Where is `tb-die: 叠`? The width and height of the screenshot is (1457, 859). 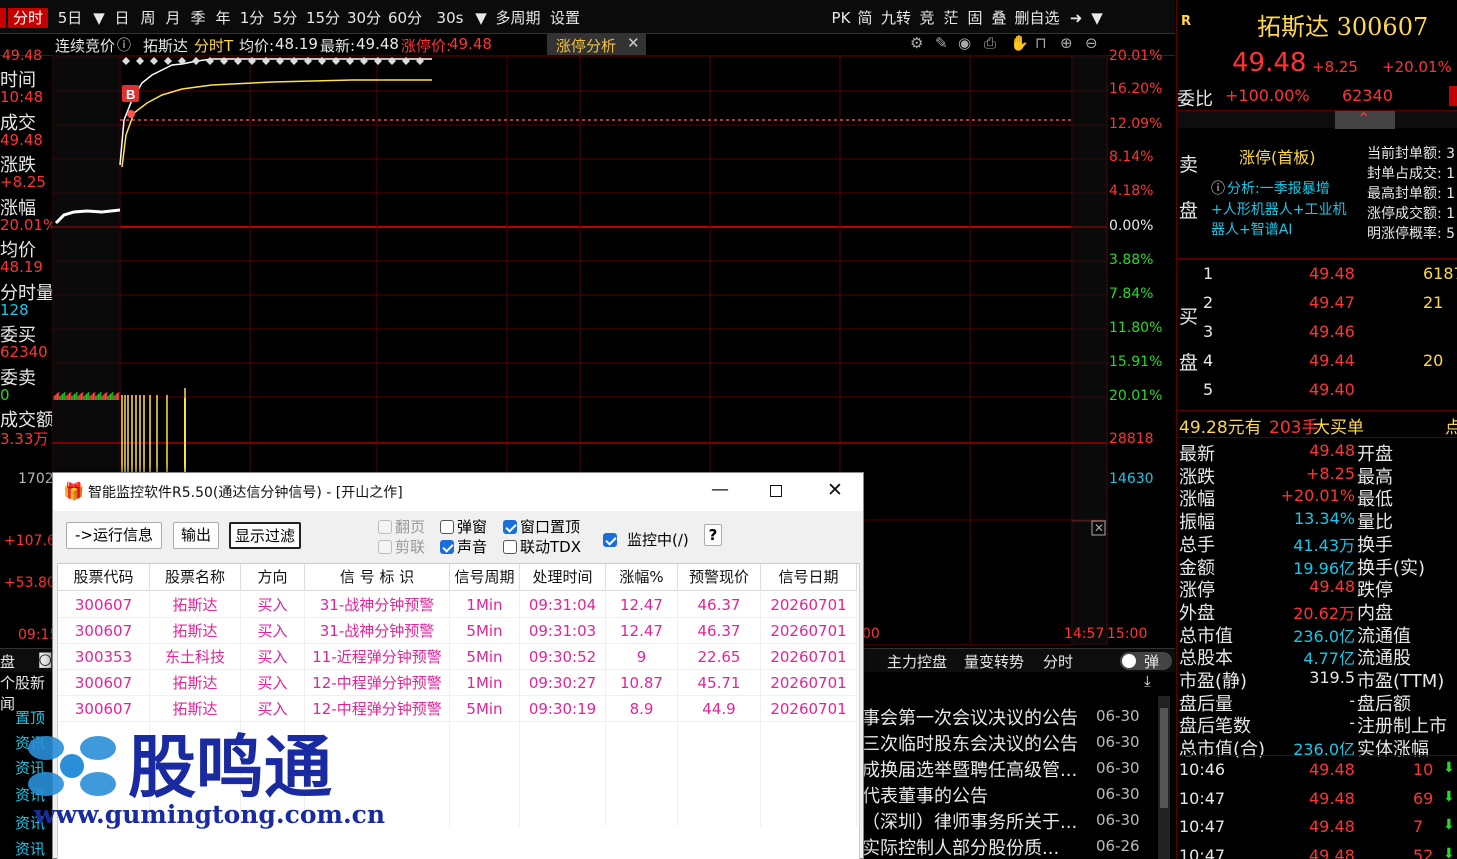
tb-die: 叠 is located at coordinates (999, 18).